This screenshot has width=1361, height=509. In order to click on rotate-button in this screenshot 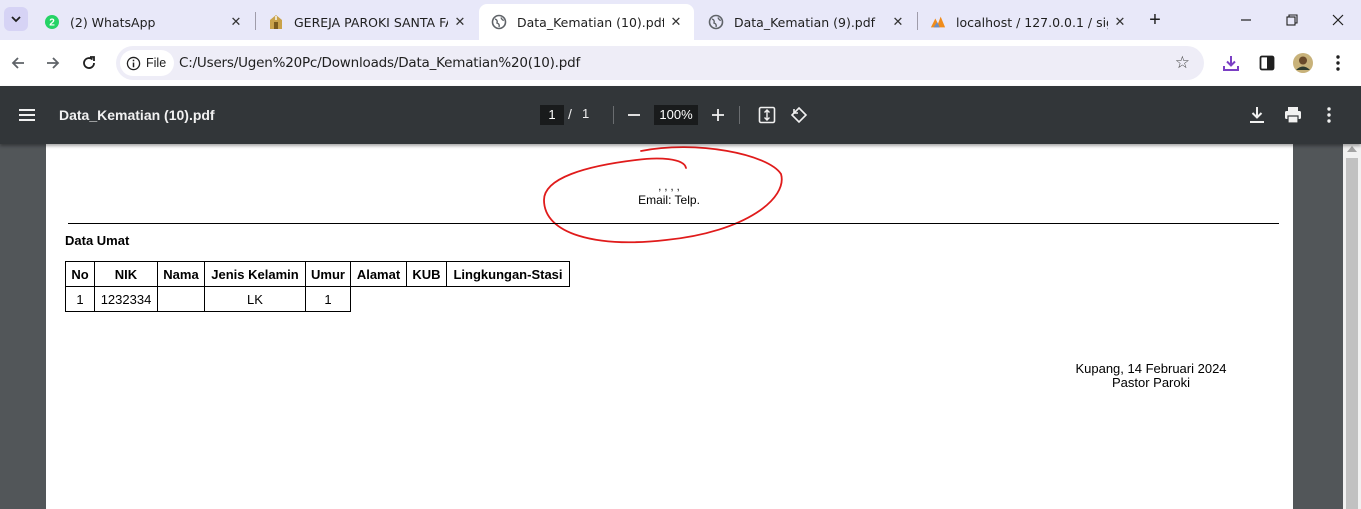, I will do `click(799, 115)`.